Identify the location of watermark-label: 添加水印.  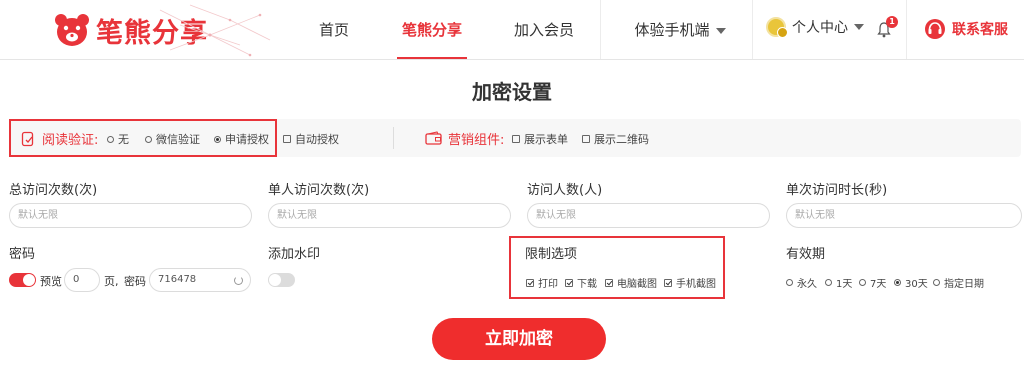
(294, 254).